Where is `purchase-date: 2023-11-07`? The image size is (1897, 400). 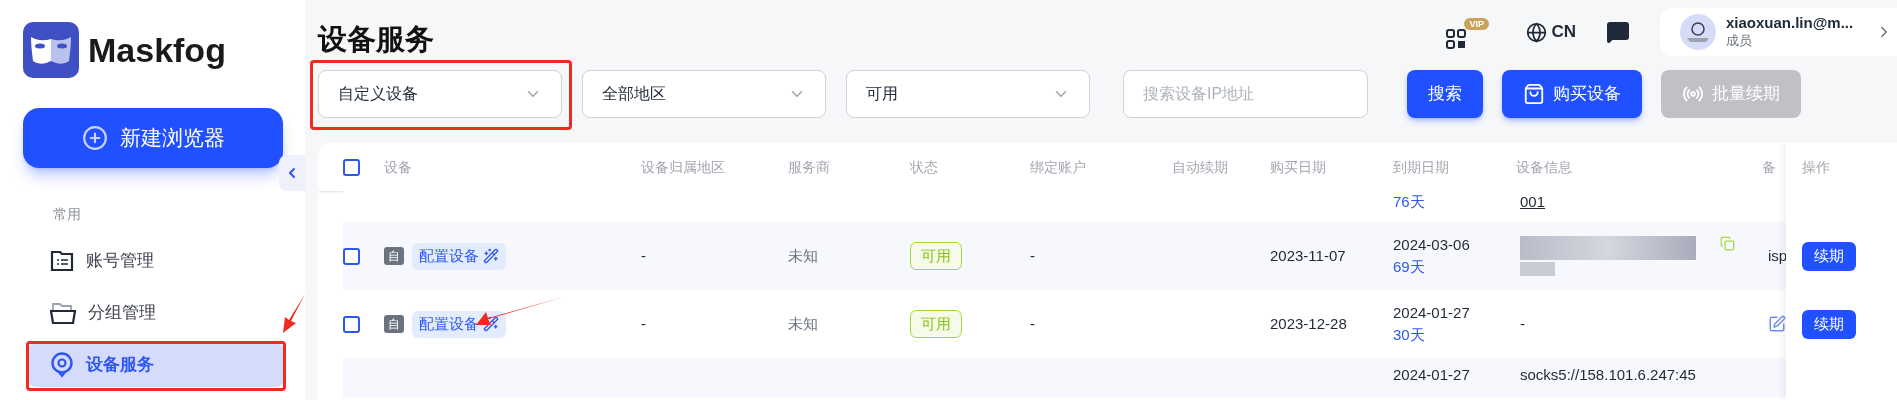 purchase-date: 2023-11-07 is located at coordinates (1308, 255).